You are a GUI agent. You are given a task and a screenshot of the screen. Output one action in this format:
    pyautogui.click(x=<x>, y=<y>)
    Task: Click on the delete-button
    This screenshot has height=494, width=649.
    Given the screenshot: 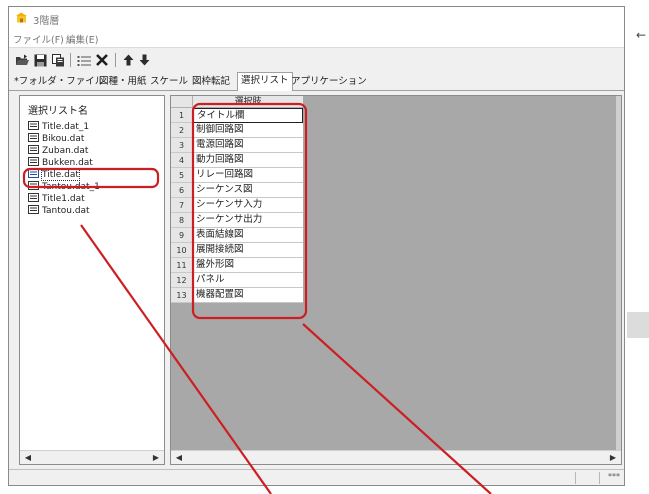 What is the action you would take?
    pyautogui.click(x=102, y=60)
    